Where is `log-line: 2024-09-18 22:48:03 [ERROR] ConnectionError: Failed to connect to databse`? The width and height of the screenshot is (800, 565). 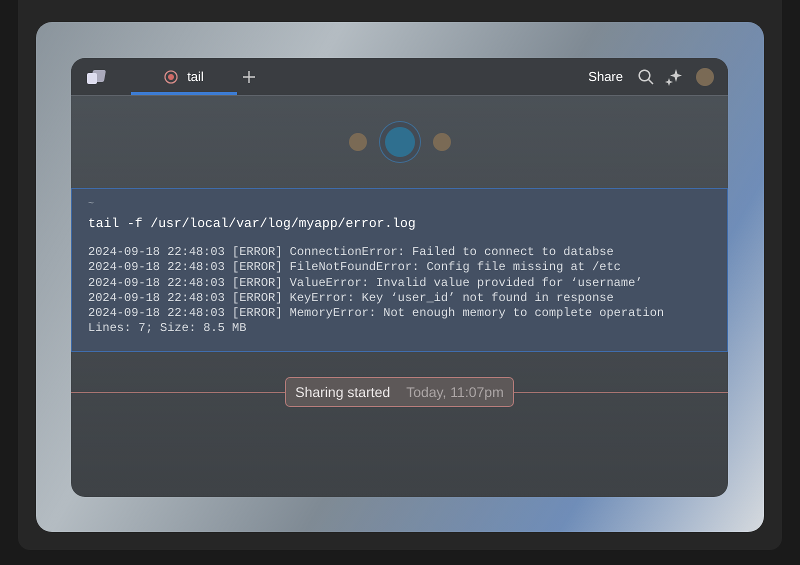
log-line: 2024-09-18 22:48:03 [ERROR] ConnectionError: Failed to connect to databse is located at coordinates (351, 252).